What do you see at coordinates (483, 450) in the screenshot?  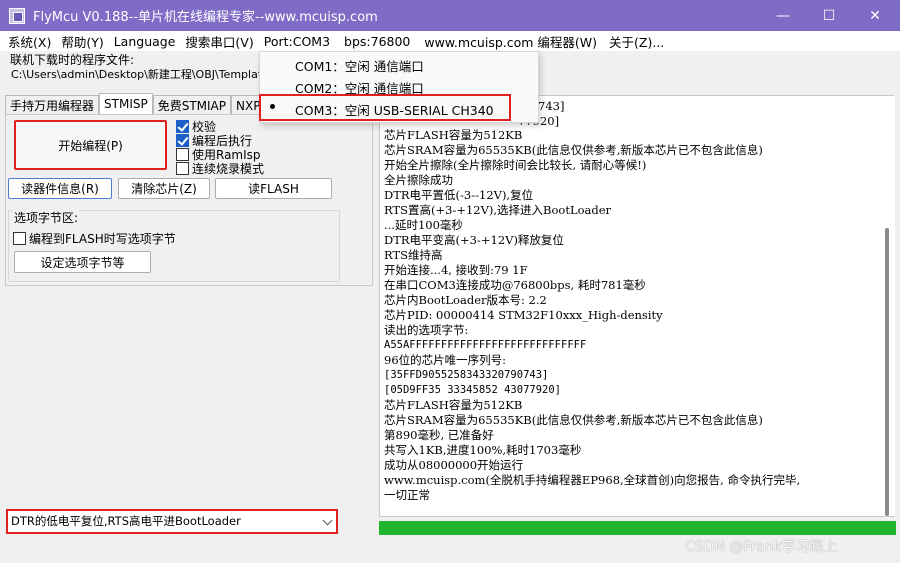 I see `log-line: 共写入1KB,进度100%,耗时1703毫秒` at bounding box center [483, 450].